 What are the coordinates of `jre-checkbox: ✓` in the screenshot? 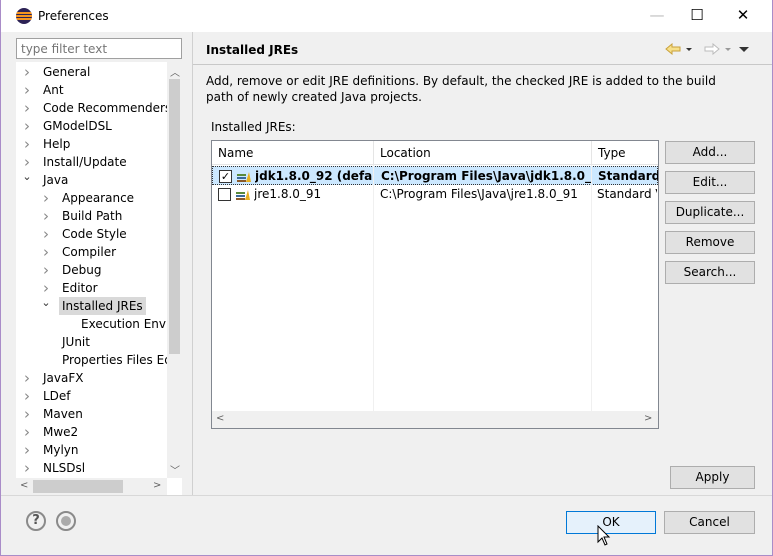 It's located at (225, 176).